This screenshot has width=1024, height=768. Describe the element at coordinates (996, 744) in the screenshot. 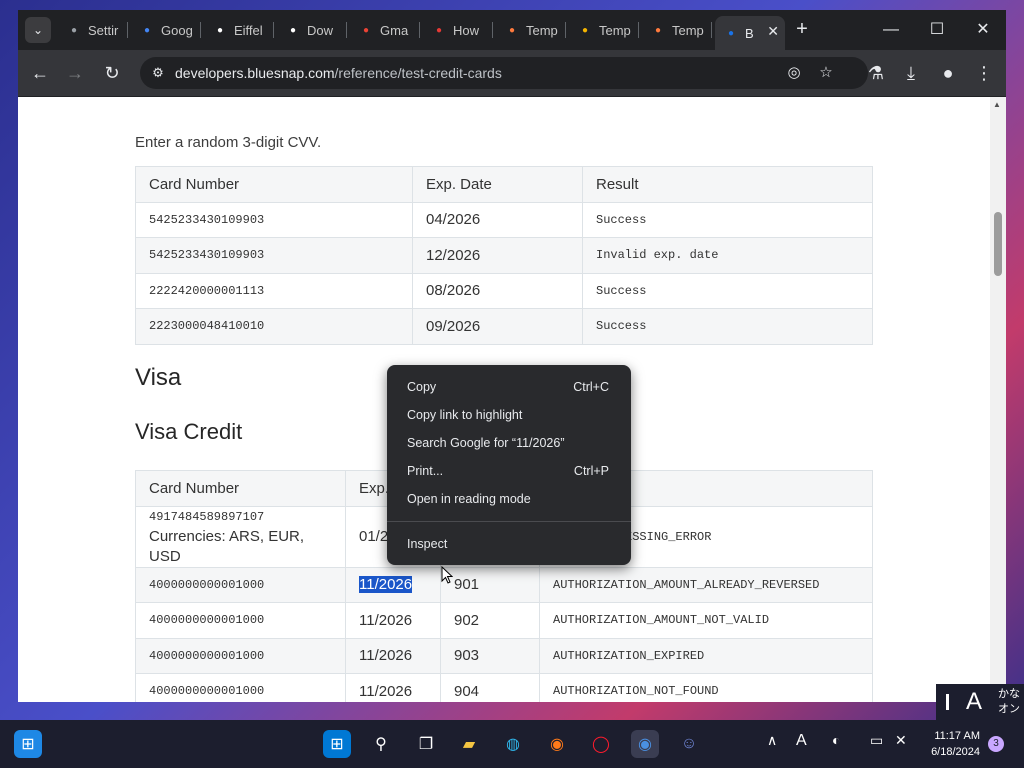

I see `notification-badge: 3` at that location.